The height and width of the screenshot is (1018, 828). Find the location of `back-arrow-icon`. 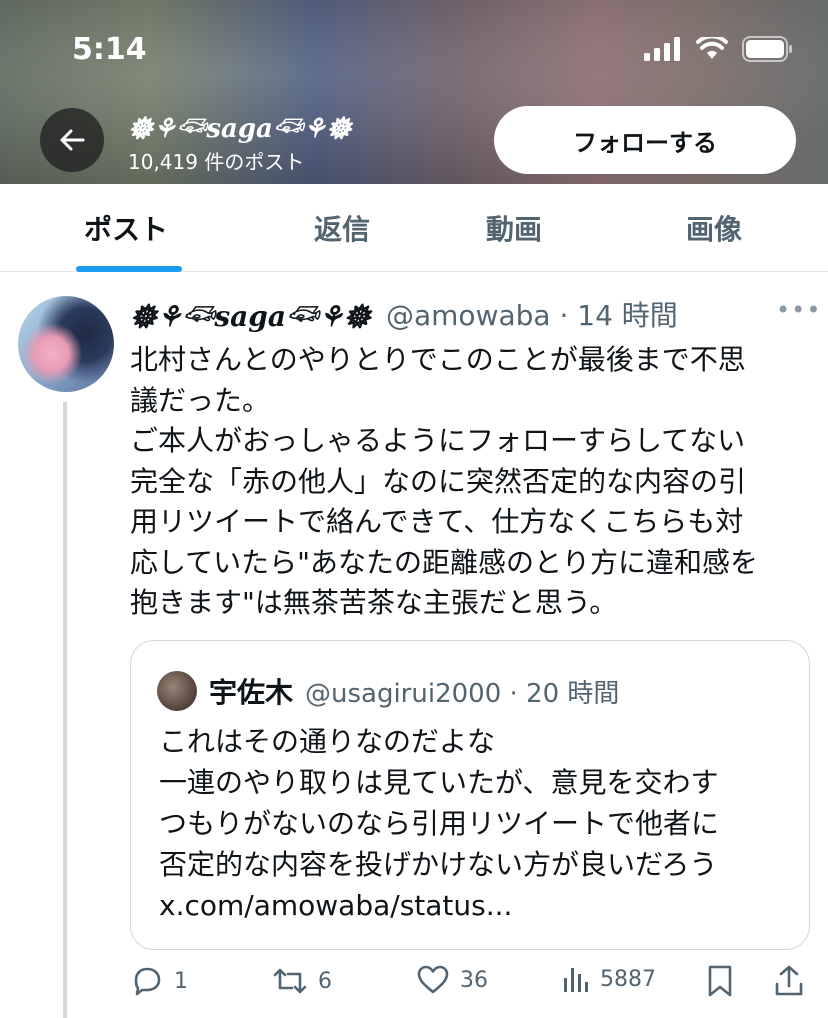

back-arrow-icon is located at coordinates (72, 140).